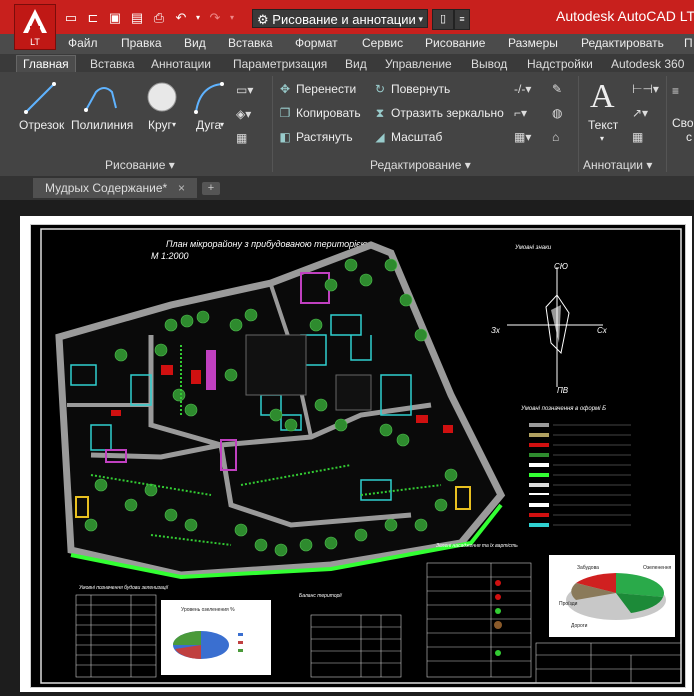 The height and width of the screenshot is (696, 694). What do you see at coordinates (602, 330) in the screenshot?
I see `compass-right-label: Сх` at bounding box center [602, 330].